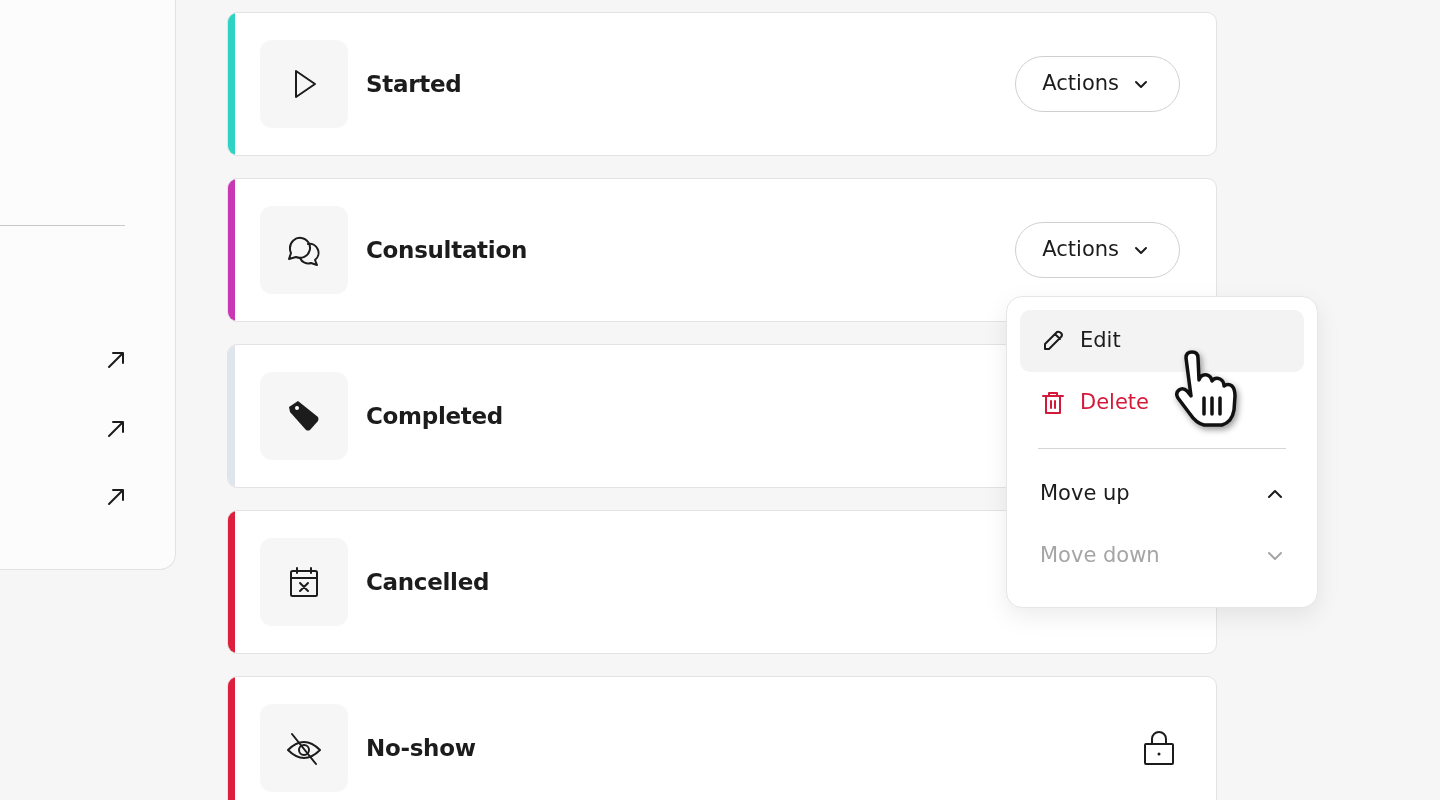 The height and width of the screenshot is (800, 1440). What do you see at coordinates (446, 250) in the screenshot?
I see `status-name: Consultation` at bounding box center [446, 250].